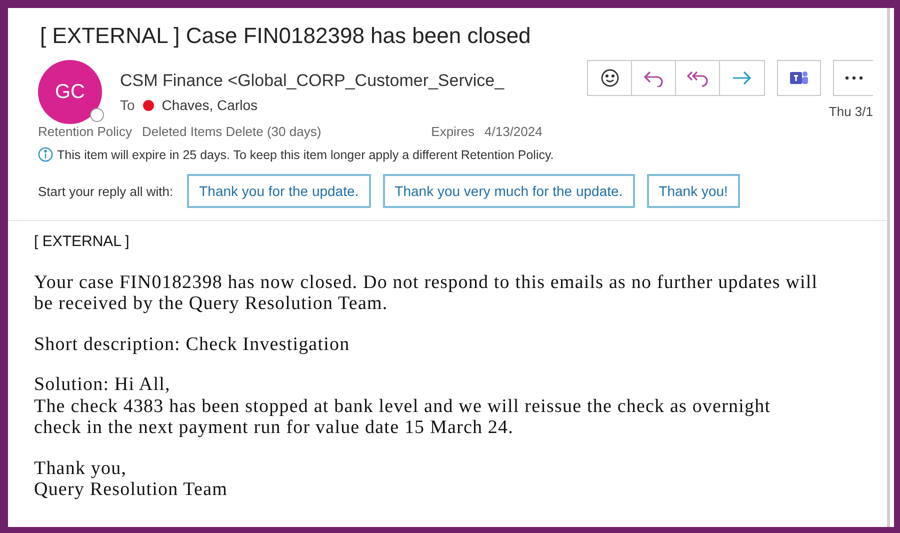 This screenshot has width=900, height=533. I want to click on retention-label: Retention Policy, so click(85, 132).